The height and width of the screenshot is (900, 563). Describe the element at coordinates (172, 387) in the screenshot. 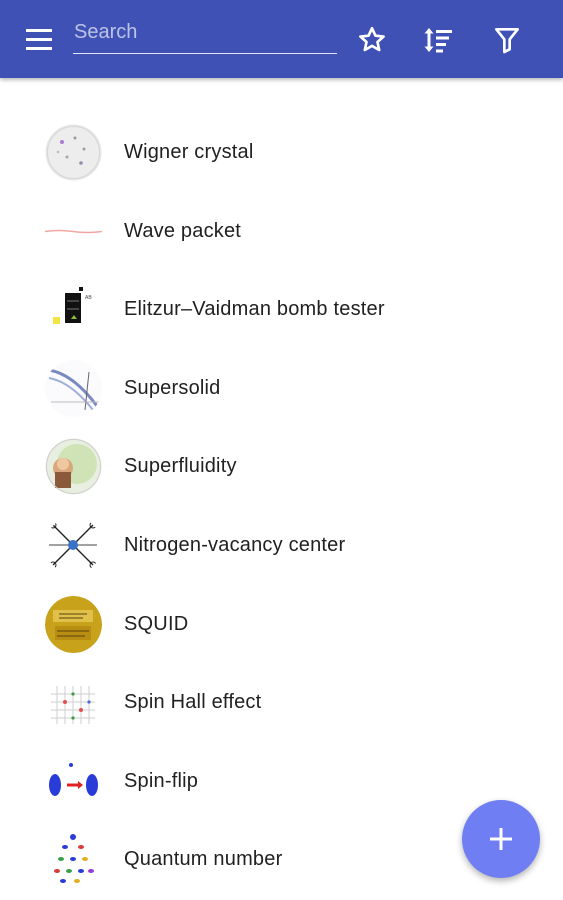

I see `list-item-label: Supersolid` at that location.